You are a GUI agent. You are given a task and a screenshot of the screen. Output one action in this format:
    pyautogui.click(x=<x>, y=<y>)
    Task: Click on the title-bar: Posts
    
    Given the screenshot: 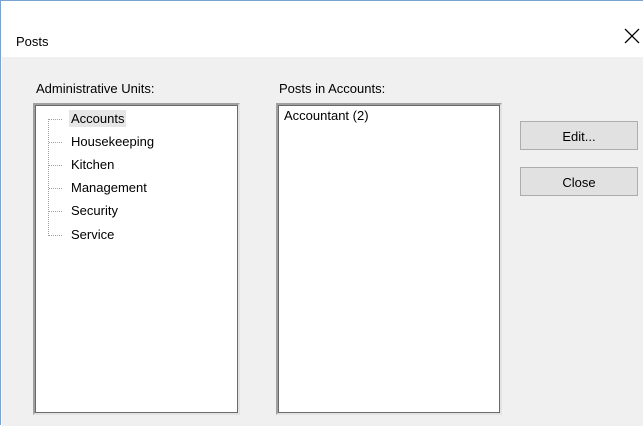 What is the action you would take?
    pyautogui.click(x=322, y=29)
    